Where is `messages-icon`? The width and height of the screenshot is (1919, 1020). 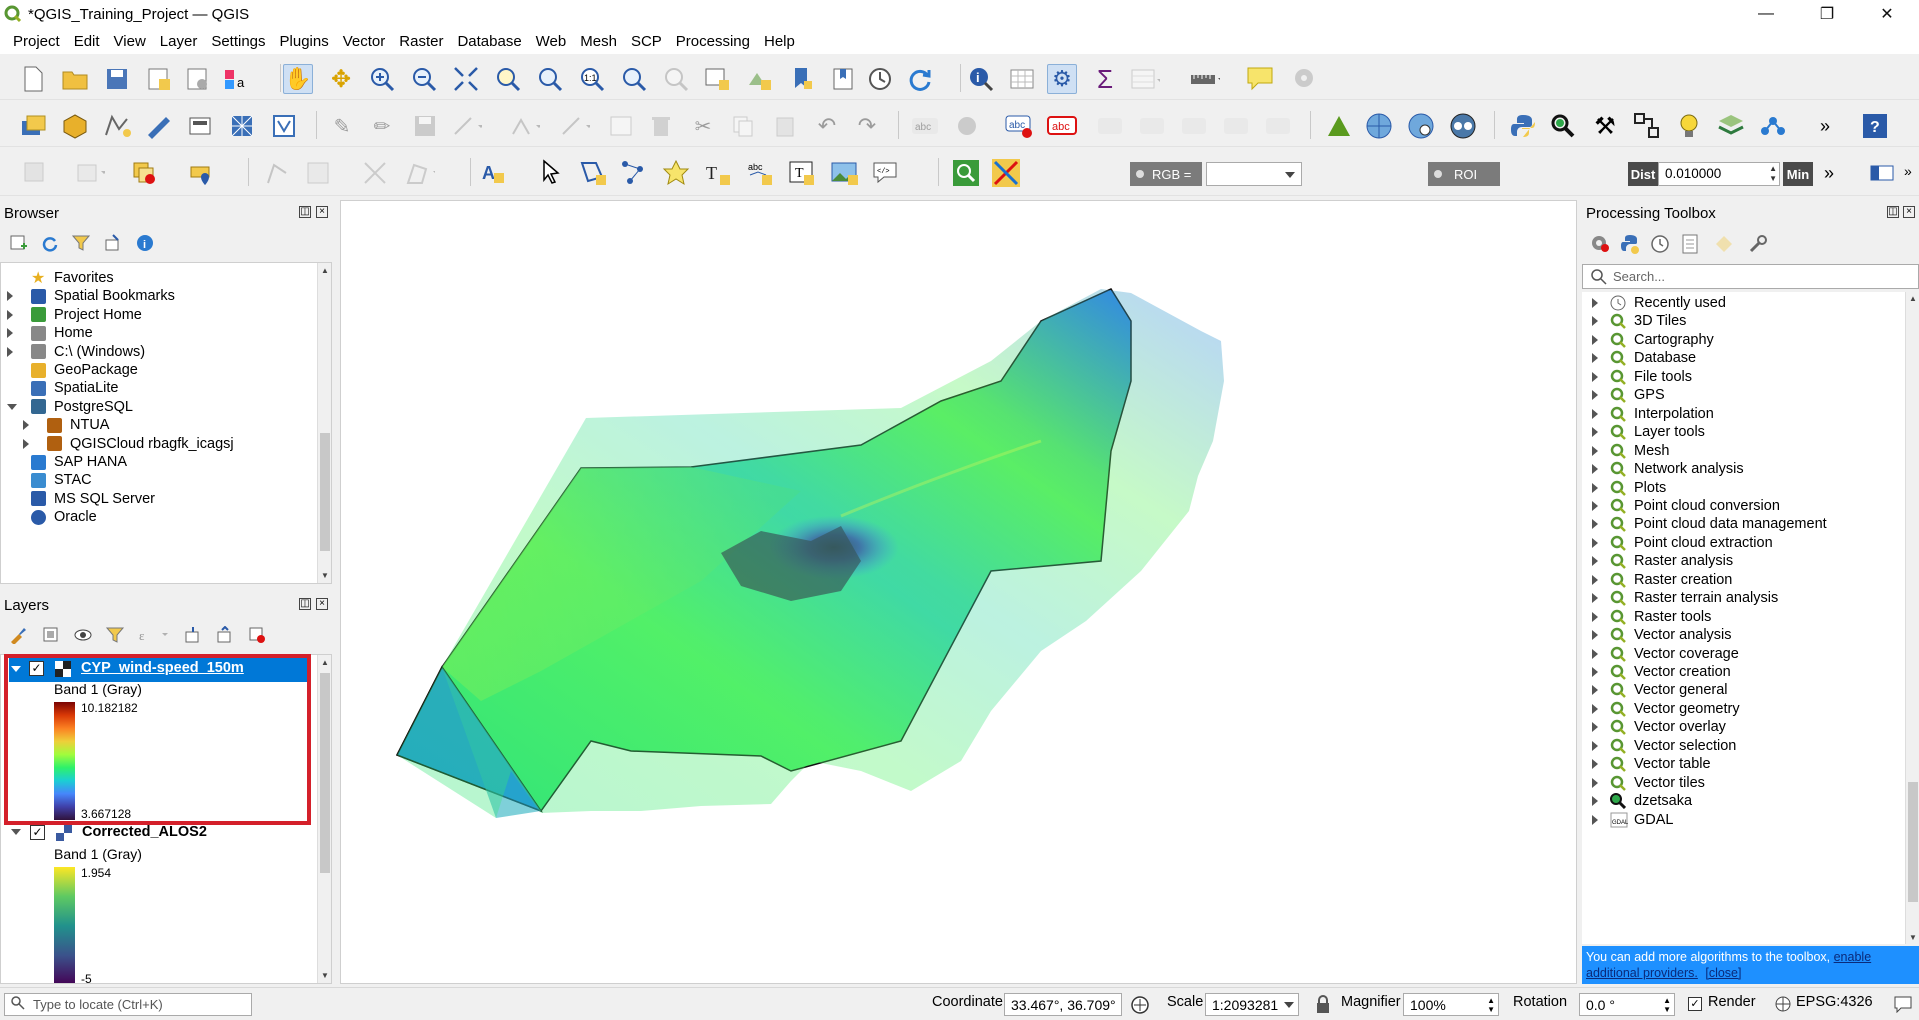
messages-icon is located at coordinates (1903, 1006).